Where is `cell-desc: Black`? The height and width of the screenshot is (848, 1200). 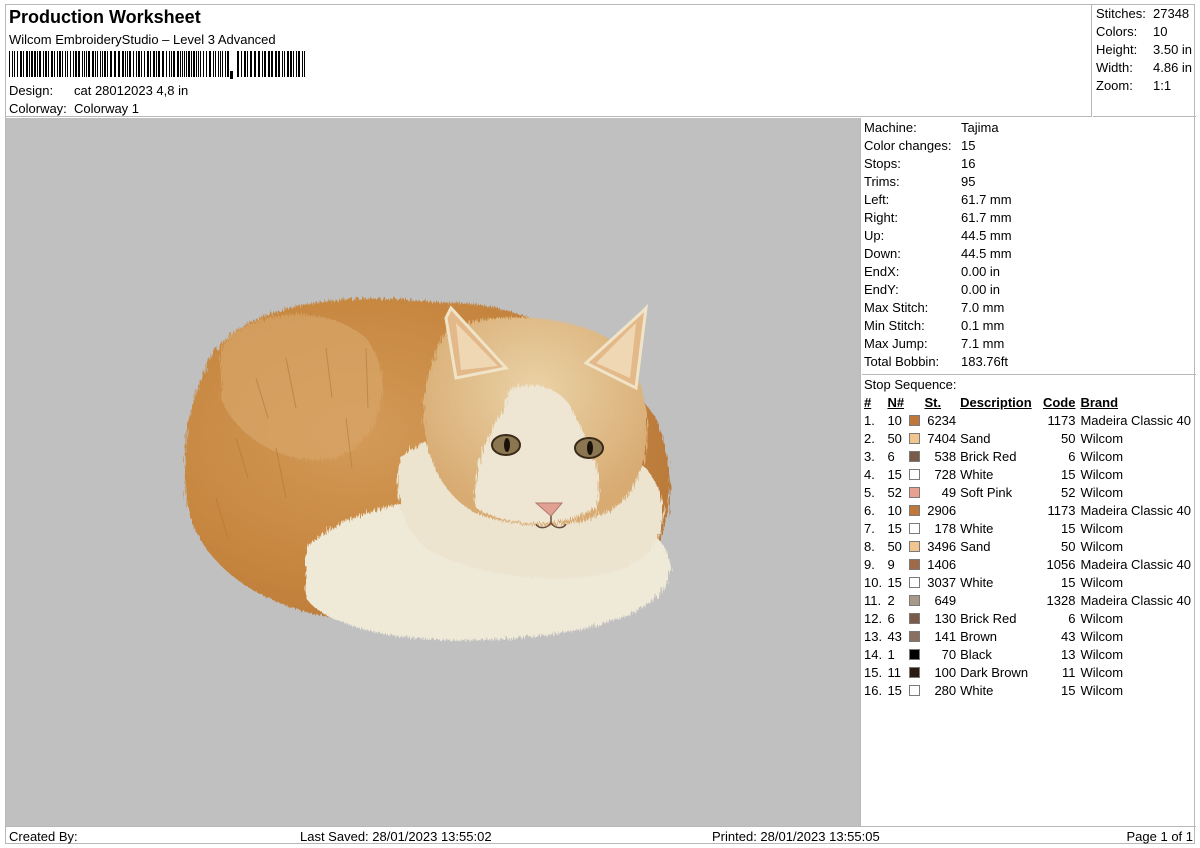 cell-desc: Black is located at coordinates (976, 654).